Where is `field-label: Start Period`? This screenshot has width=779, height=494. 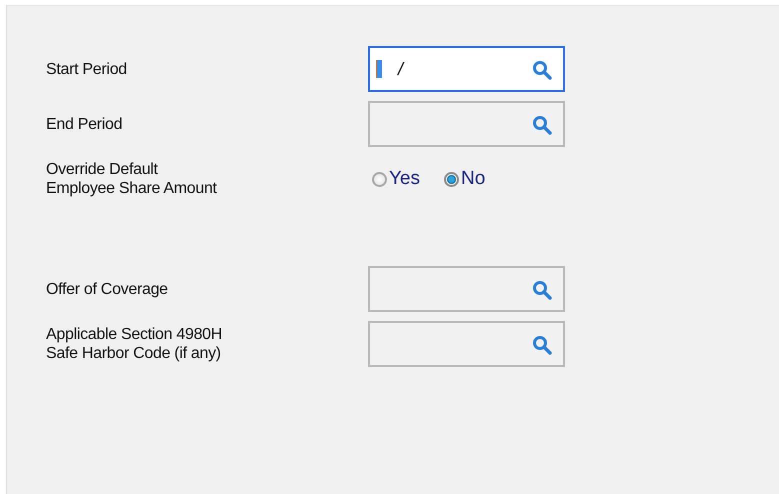 field-label: Start Period is located at coordinates (87, 69).